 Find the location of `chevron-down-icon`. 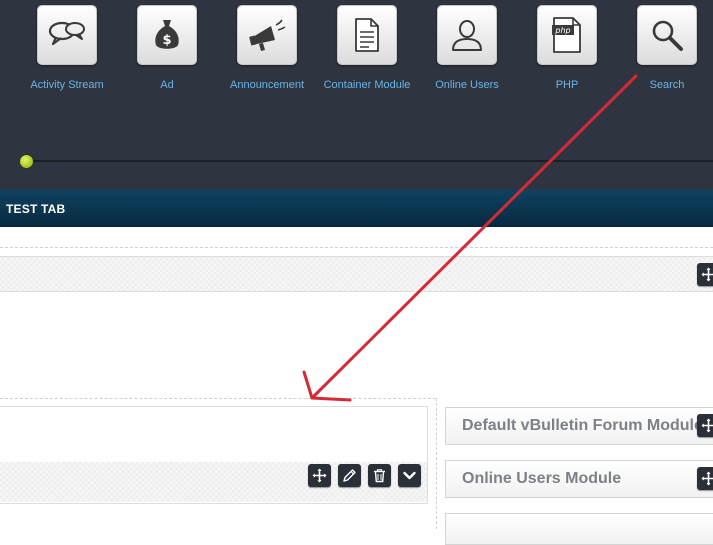

chevron-down-icon is located at coordinates (409, 475).